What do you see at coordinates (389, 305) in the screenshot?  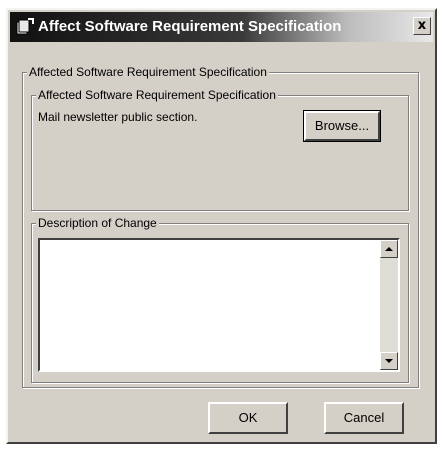 I see `textarea-scrollbar` at bounding box center [389, 305].